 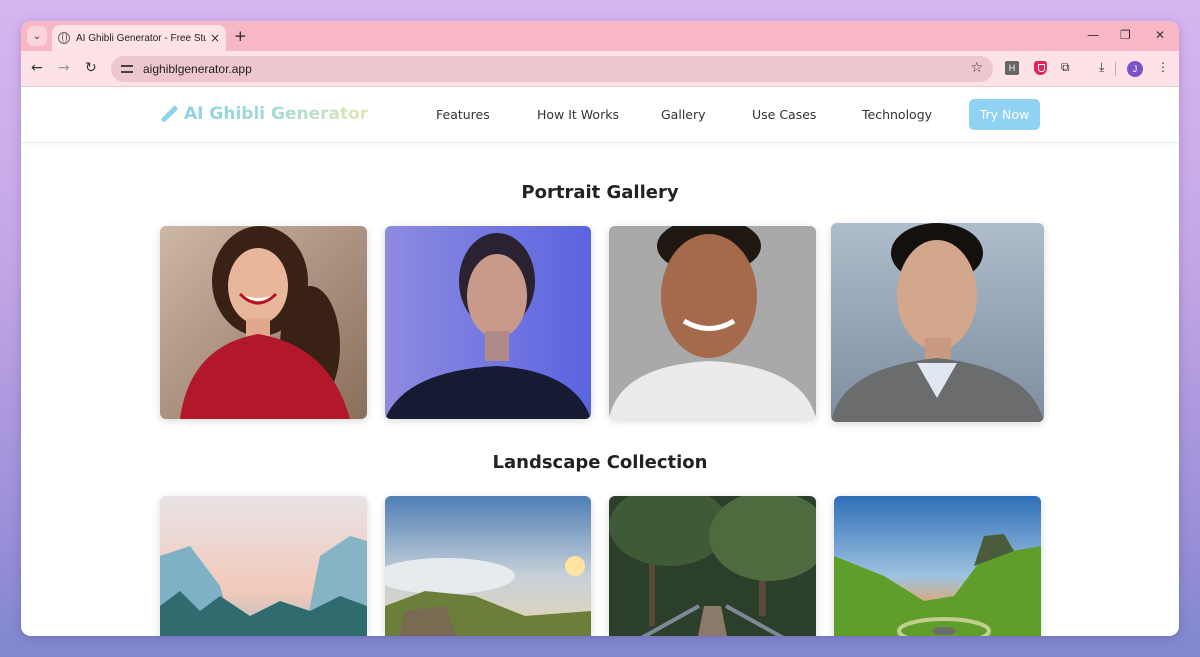 What do you see at coordinates (976, 68) in the screenshot?
I see `bookmark-star-icon: ☆` at bounding box center [976, 68].